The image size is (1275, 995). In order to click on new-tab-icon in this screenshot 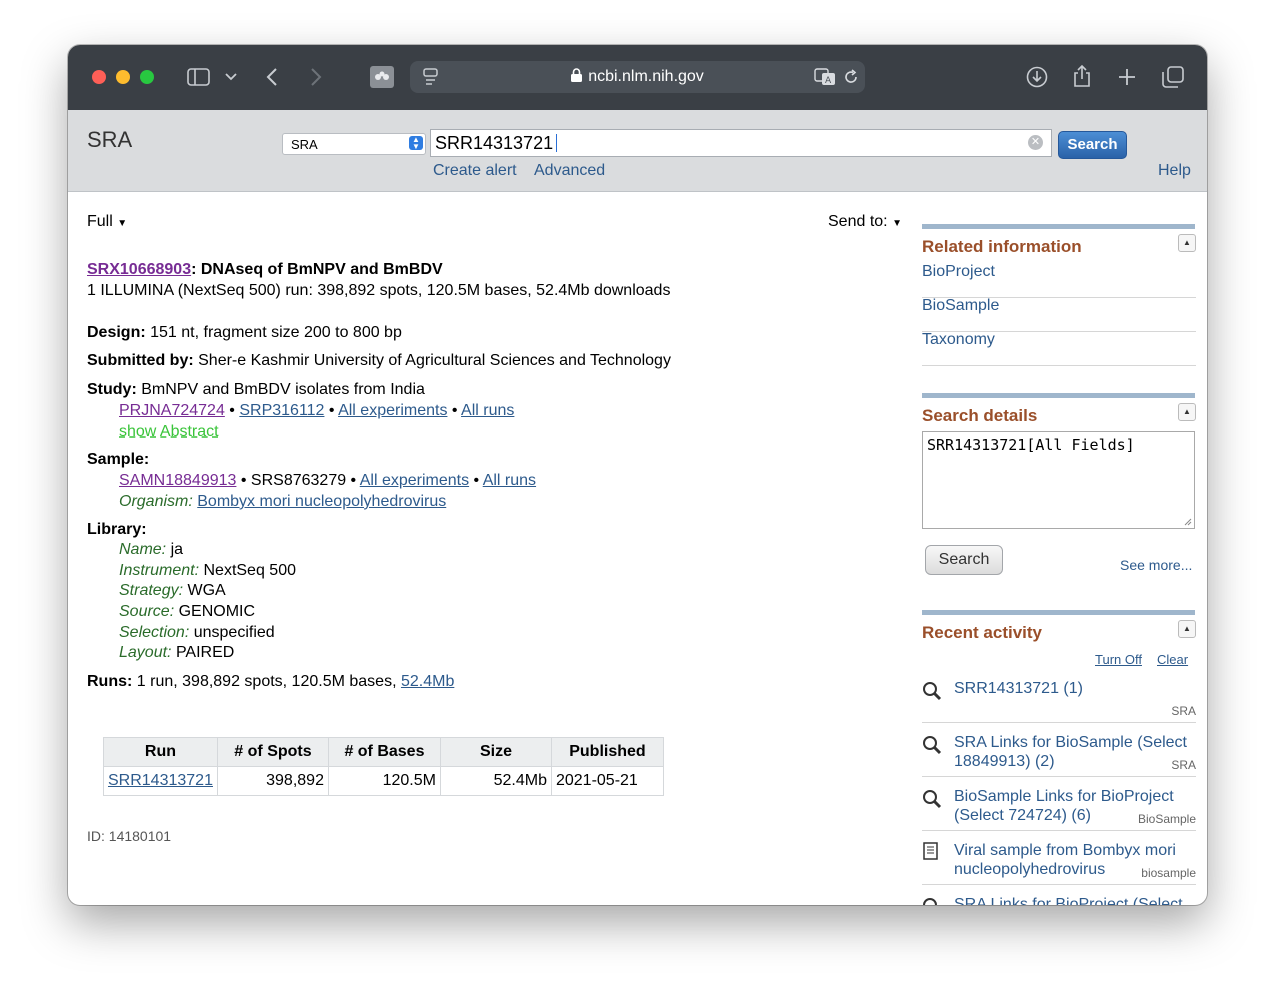, I will do `click(1127, 77)`.